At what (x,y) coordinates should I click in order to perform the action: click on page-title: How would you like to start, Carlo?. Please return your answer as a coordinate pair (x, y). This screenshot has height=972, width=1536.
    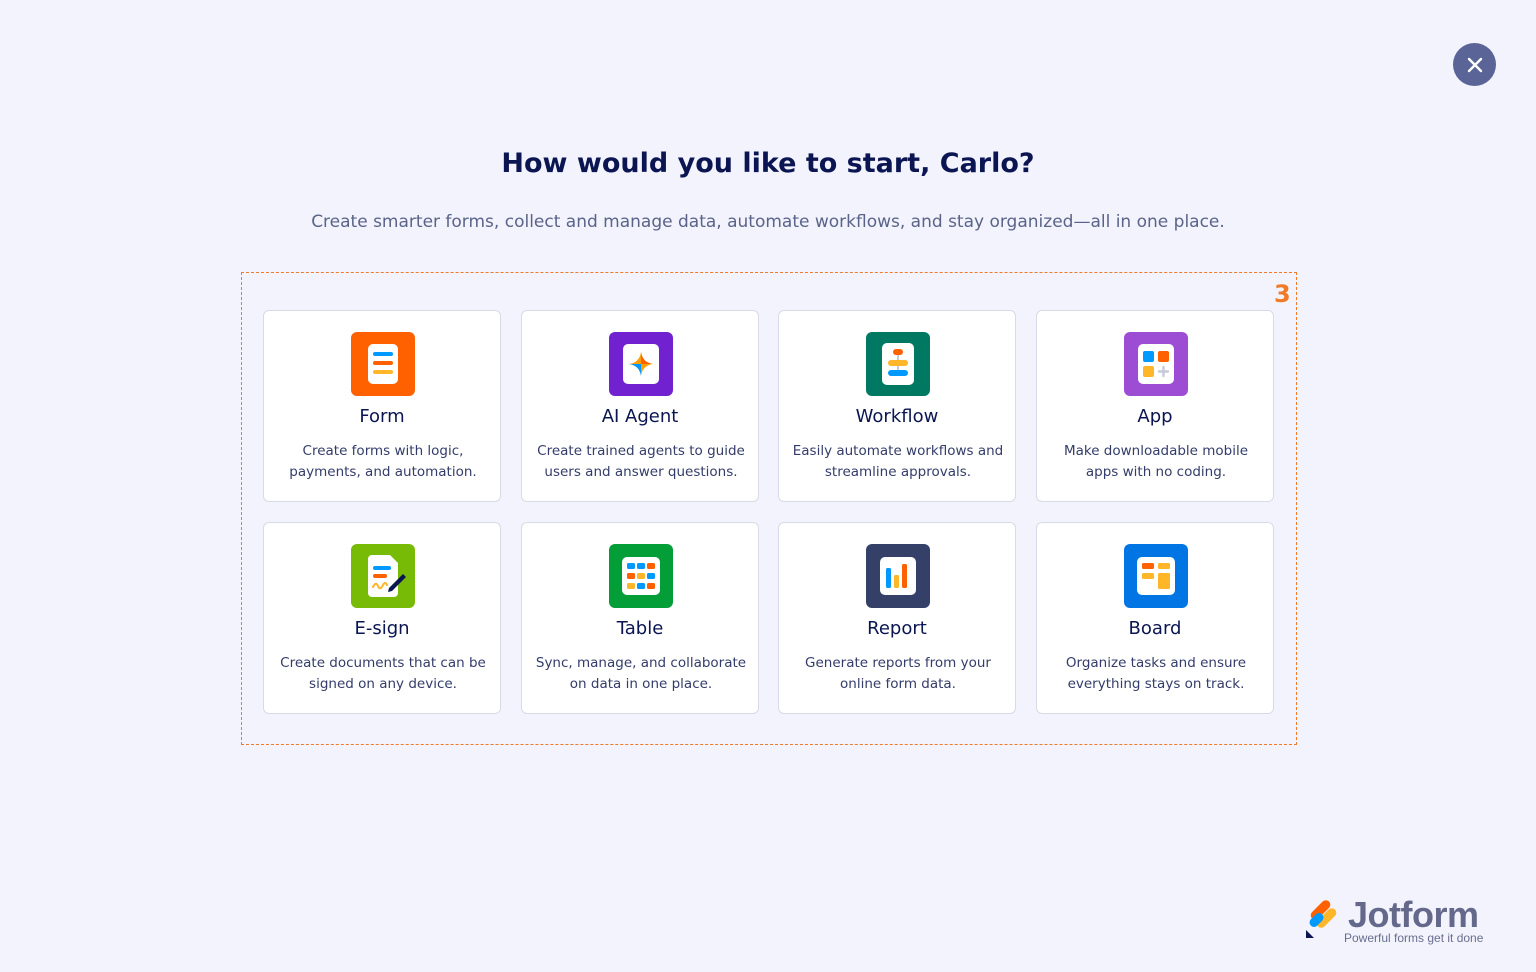
    Looking at the image, I should click on (768, 163).